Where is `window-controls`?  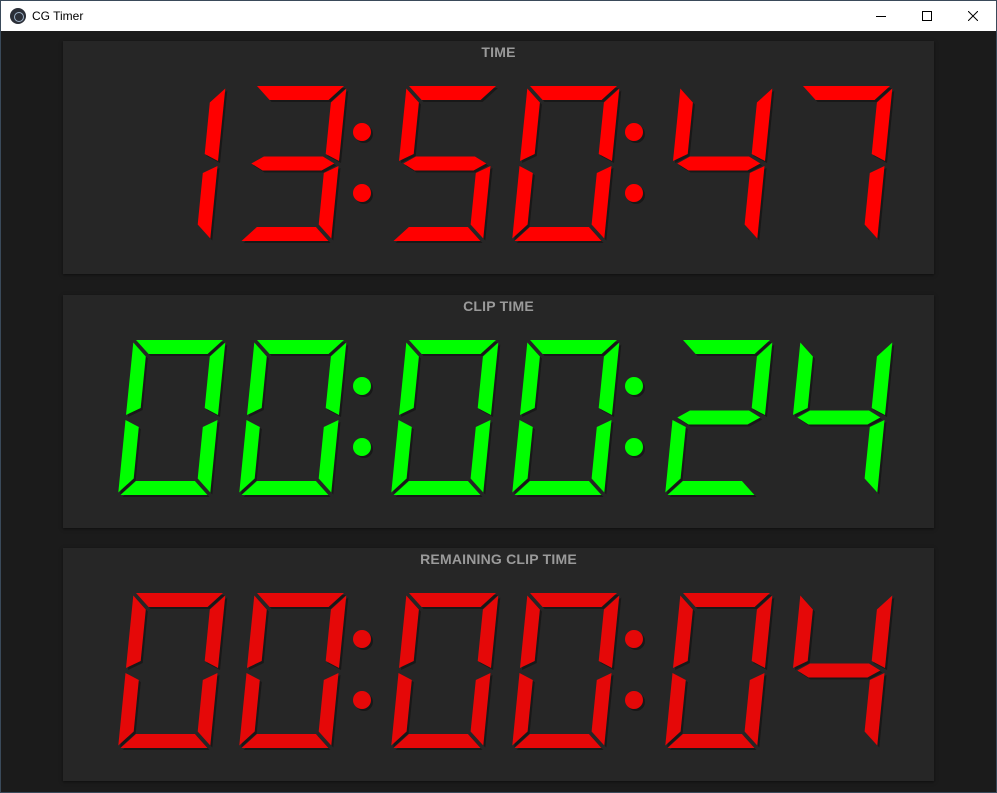 window-controls is located at coordinates (927, 16).